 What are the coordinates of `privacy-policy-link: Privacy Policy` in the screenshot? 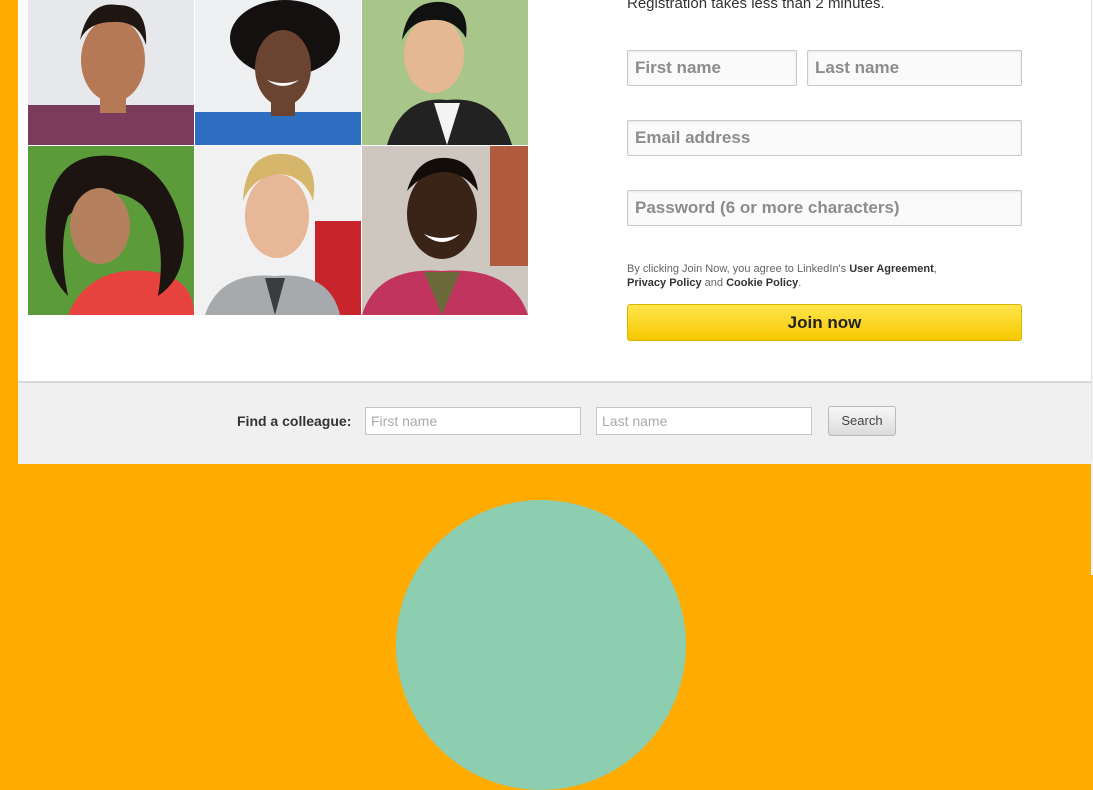 It's located at (664, 283).